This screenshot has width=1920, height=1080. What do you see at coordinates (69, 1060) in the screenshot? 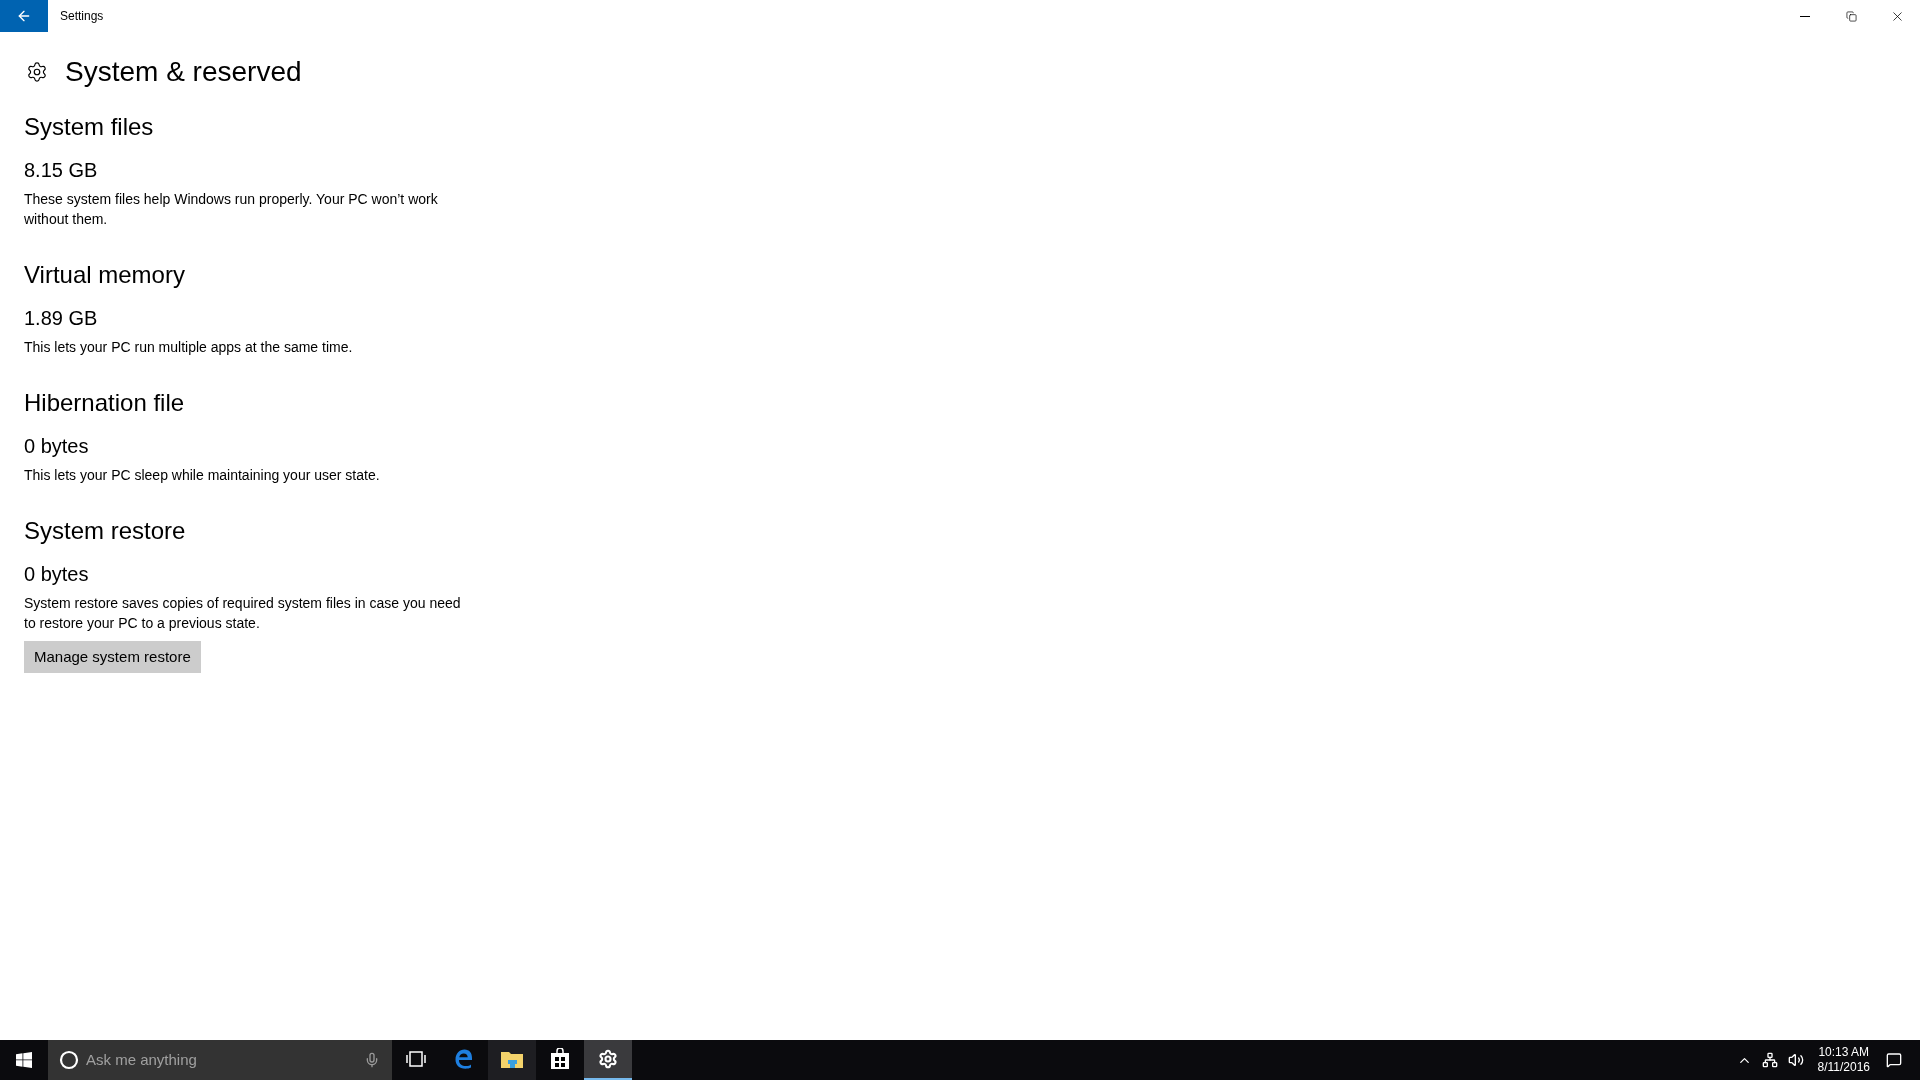
I see `cortana-circle-icon` at bounding box center [69, 1060].